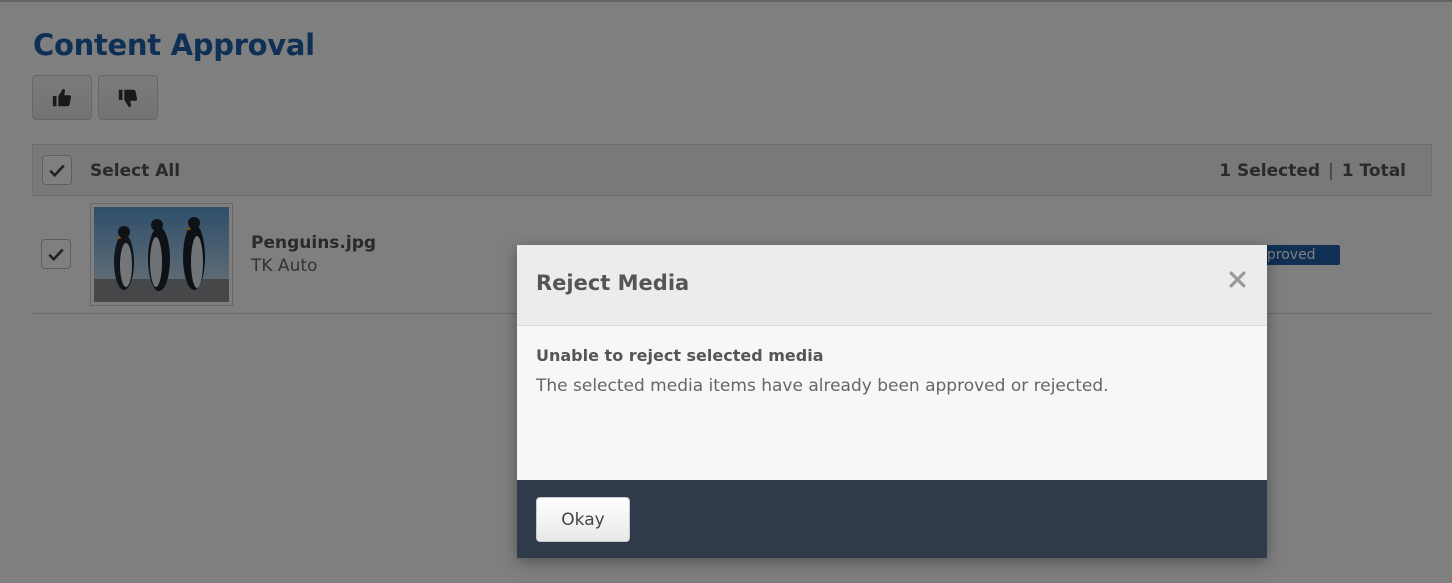 The width and height of the screenshot is (1452, 583). I want to click on close-icon, so click(1237, 279).